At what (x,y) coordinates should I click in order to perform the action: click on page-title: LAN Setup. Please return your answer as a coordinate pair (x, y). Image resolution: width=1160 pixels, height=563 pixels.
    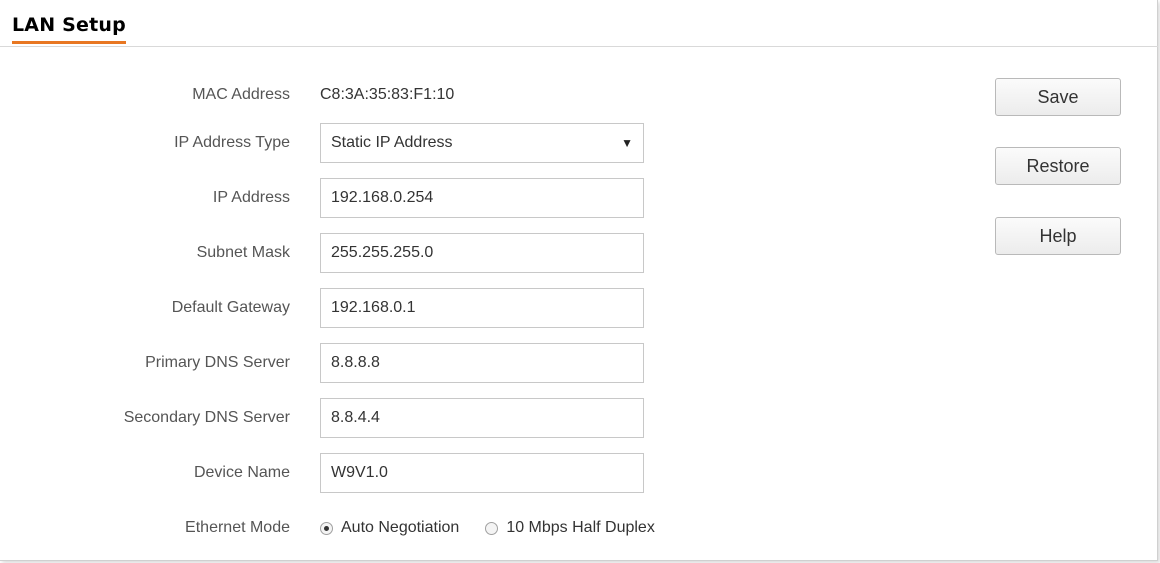
    Looking at the image, I should click on (69, 28).